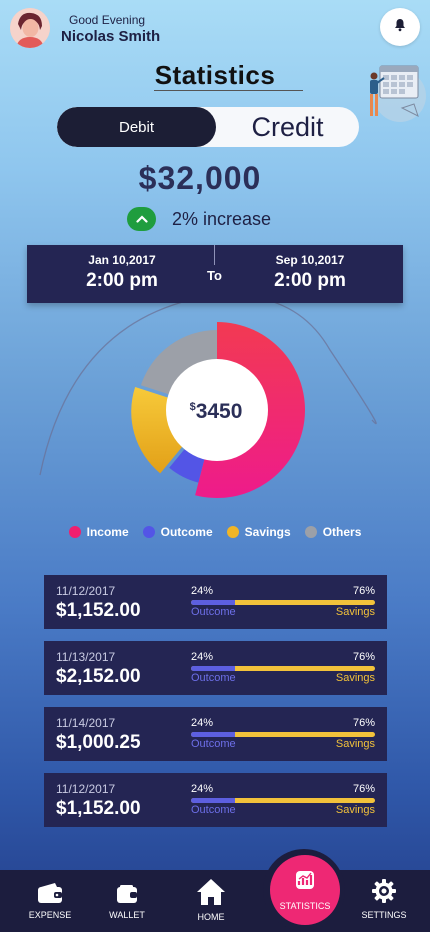  What do you see at coordinates (287, 127) in the screenshot?
I see `credit-tab: Credit` at bounding box center [287, 127].